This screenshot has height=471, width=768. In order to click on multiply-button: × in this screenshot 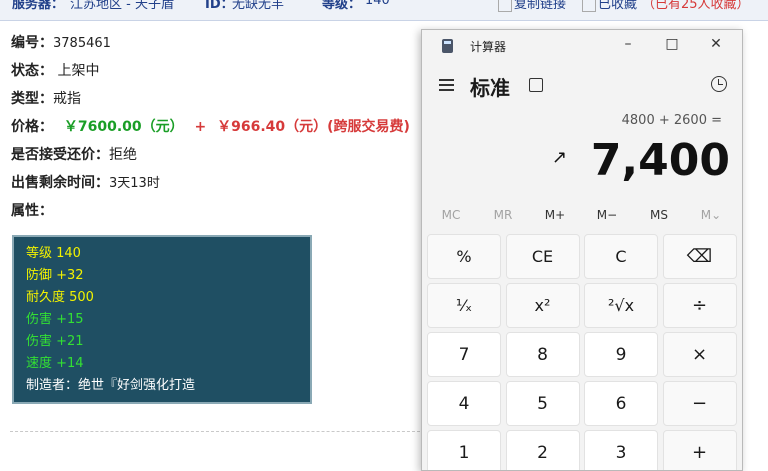, I will do `click(699, 354)`.